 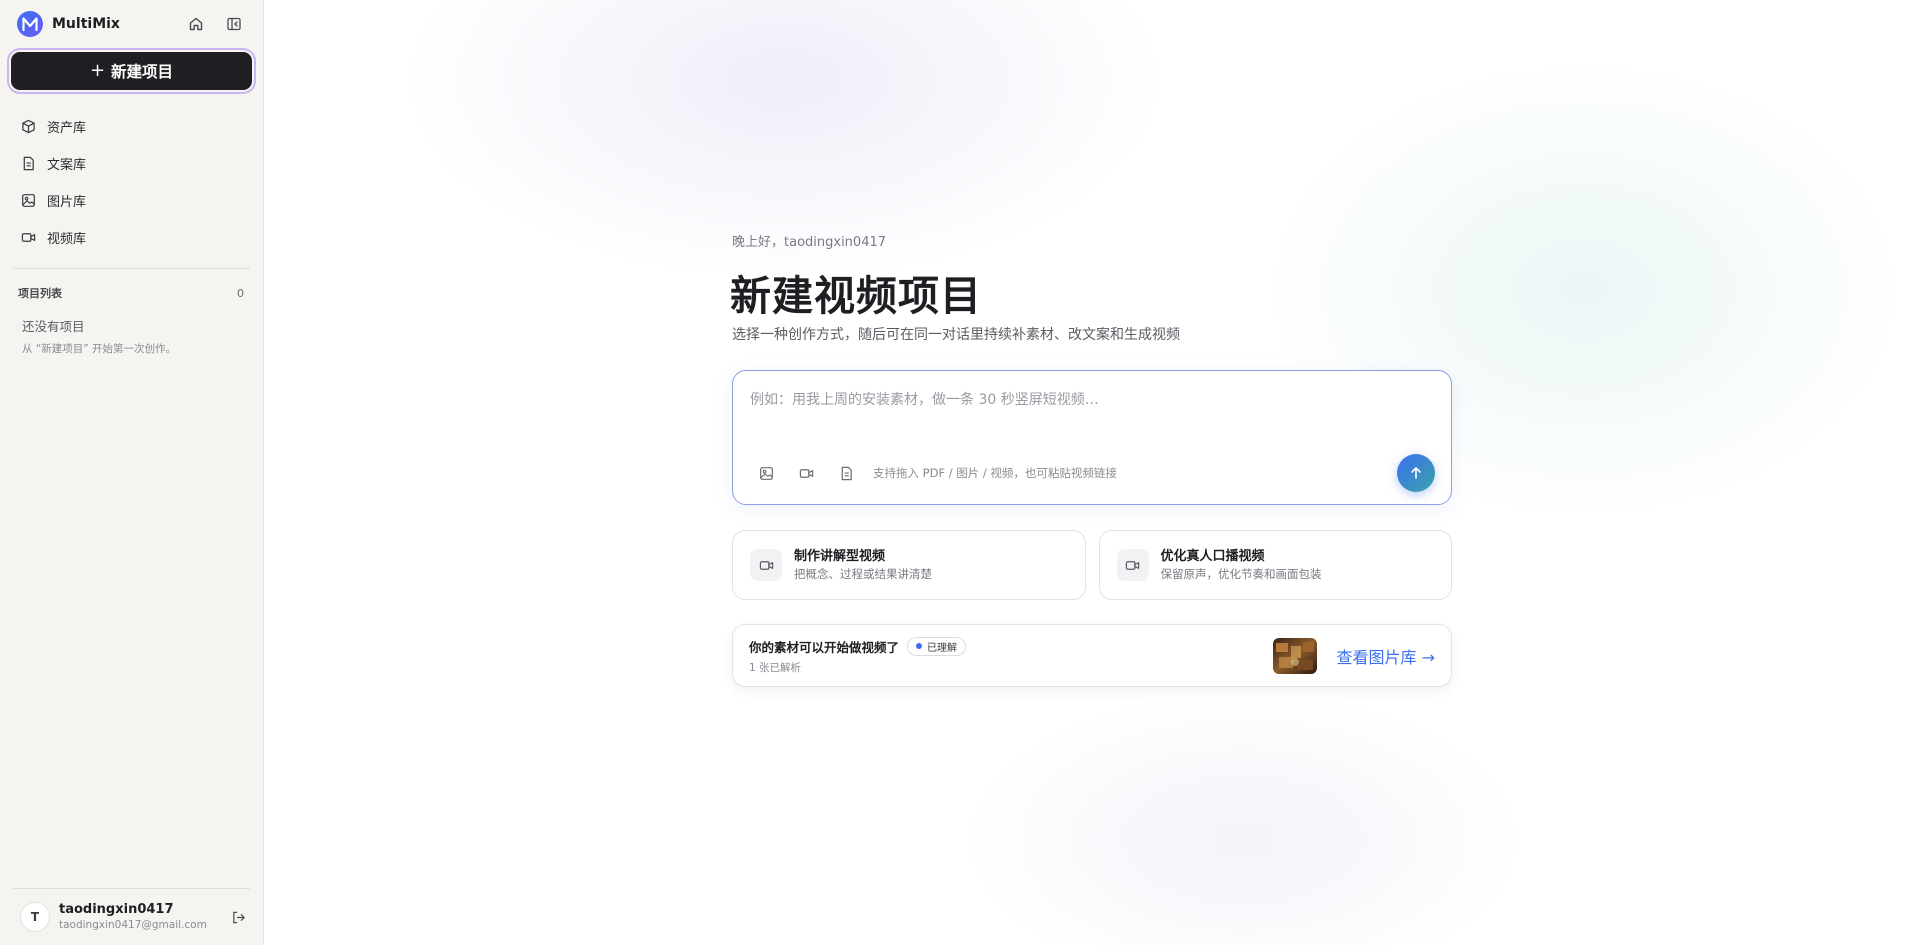 What do you see at coordinates (131, 237) in the screenshot?
I see `sidebar-item-videos: 视频库` at bounding box center [131, 237].